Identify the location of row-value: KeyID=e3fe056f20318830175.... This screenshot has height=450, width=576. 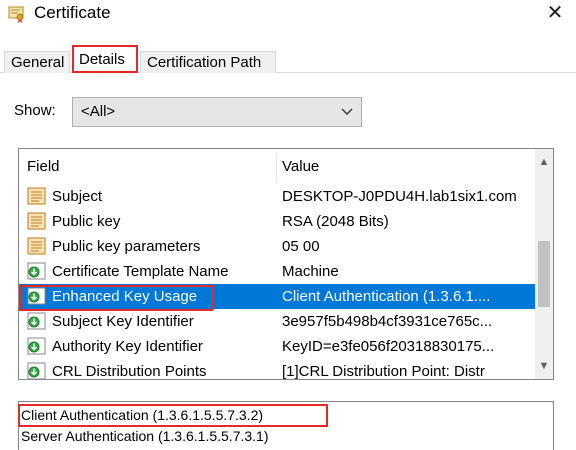
(388, 346).